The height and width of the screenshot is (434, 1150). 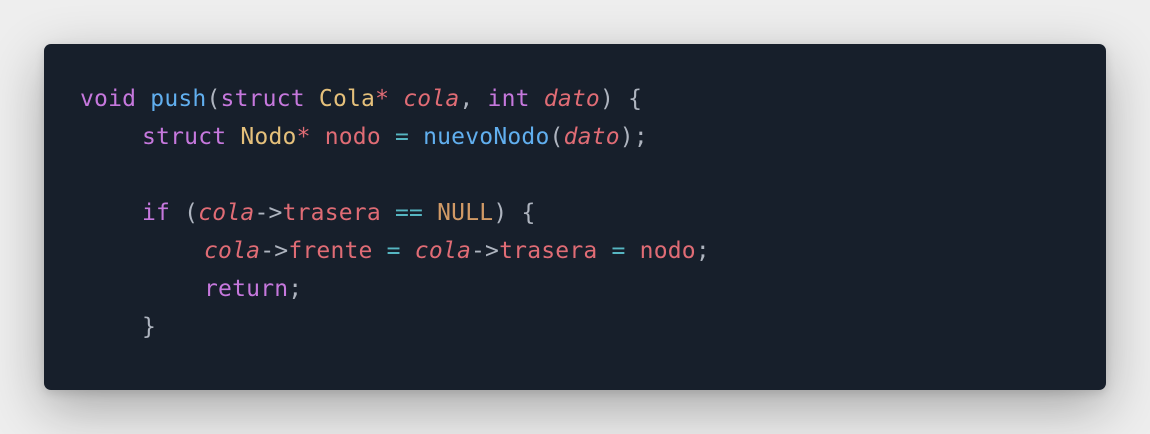 I want to click on code-line: struct Nodo* nodo = nuevoNodo(dato);, so click(x=395, y=137).